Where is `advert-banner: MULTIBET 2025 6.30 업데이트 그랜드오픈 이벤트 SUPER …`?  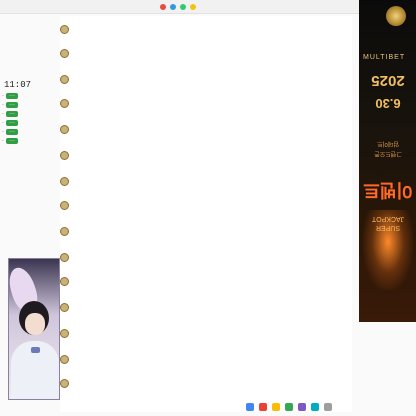 advert-banner: MULTIBET 2025 6.30 업데이트 그랜드오픈 이벤트 SUPER … is located at coordinates (387, 161).